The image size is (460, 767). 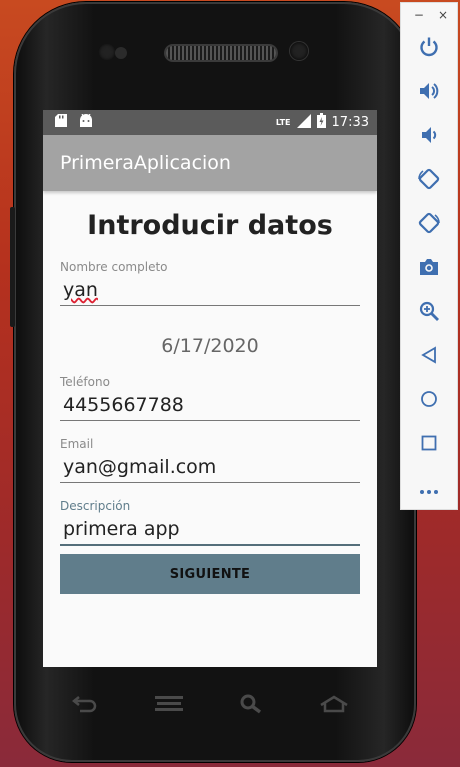 I want to click on android-icon, so click(x=86, y=122).